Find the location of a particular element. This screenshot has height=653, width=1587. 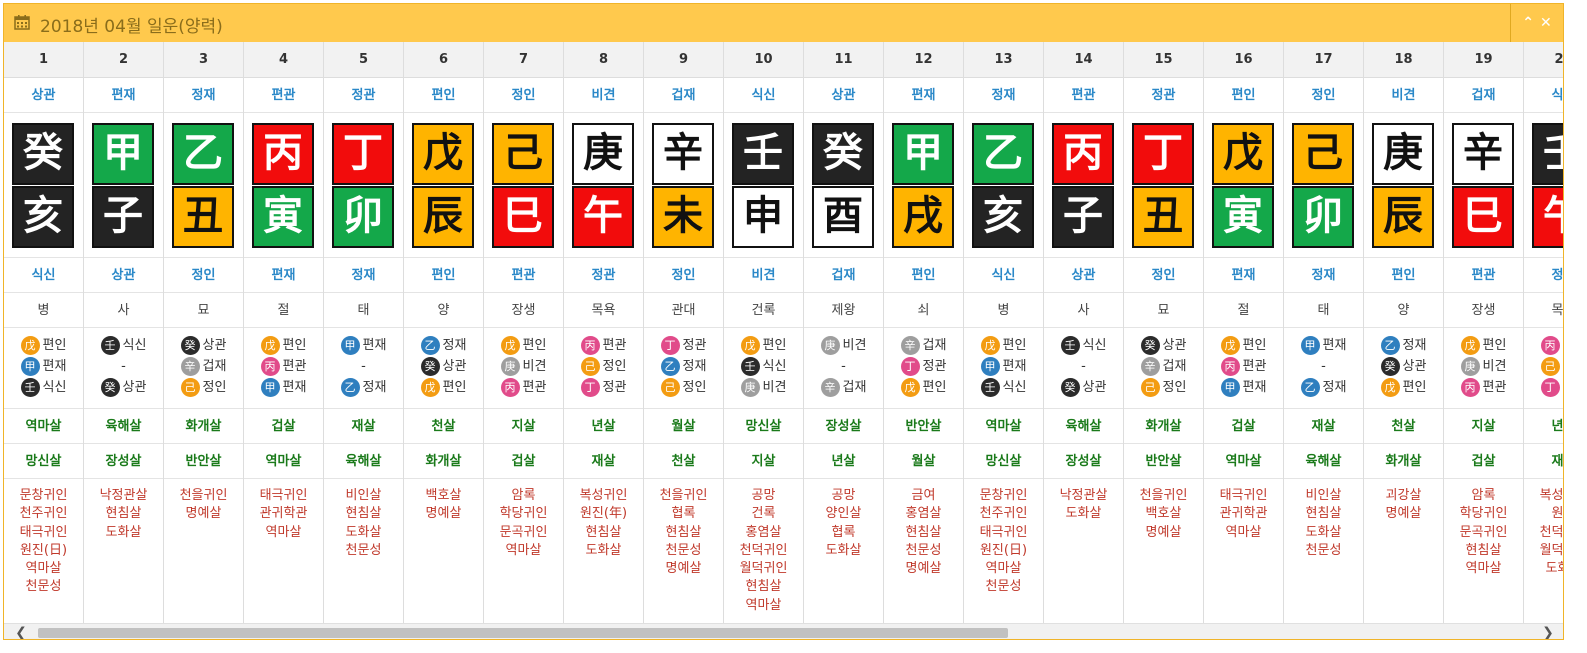

sinsal-item: 월덕귀인 is located at coordinates (763, 569).